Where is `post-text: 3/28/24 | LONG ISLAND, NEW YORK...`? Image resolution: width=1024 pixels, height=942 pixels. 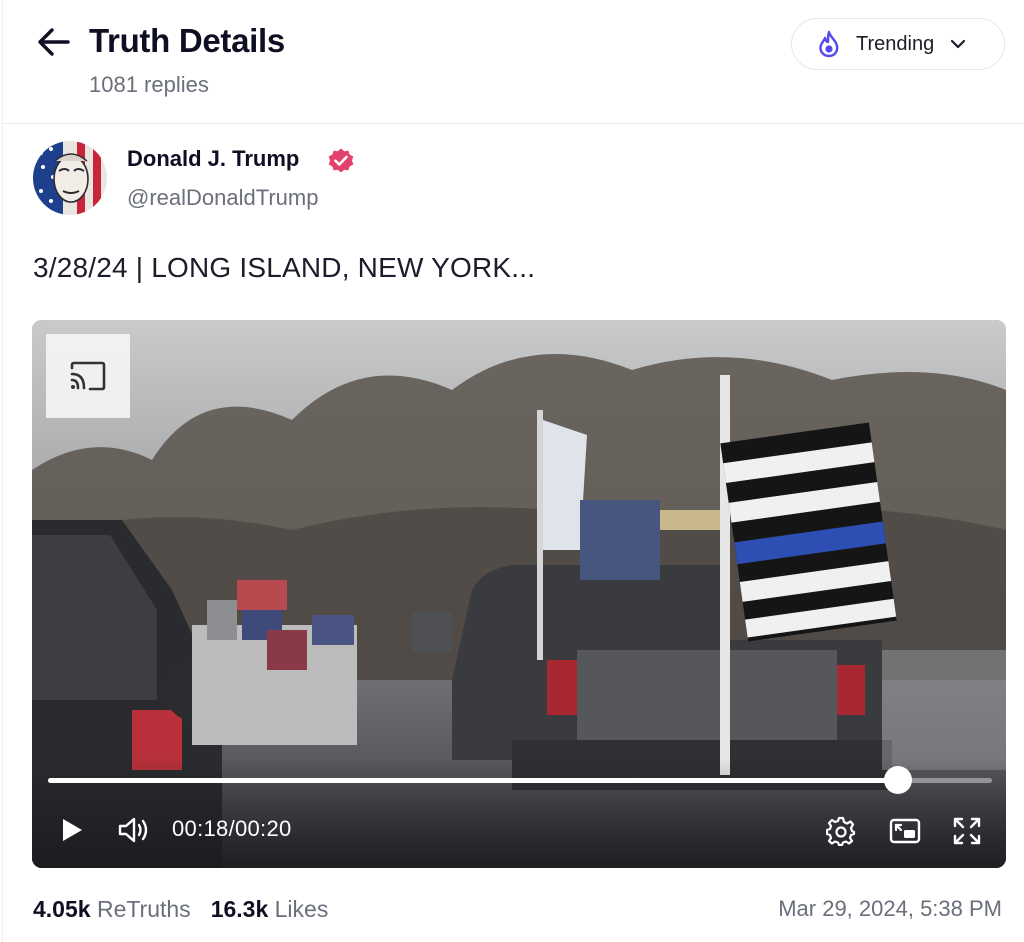
post-text: 3/28/24 | LONG ISLAND, NEW YORK... is located at coordinates (284, 267).